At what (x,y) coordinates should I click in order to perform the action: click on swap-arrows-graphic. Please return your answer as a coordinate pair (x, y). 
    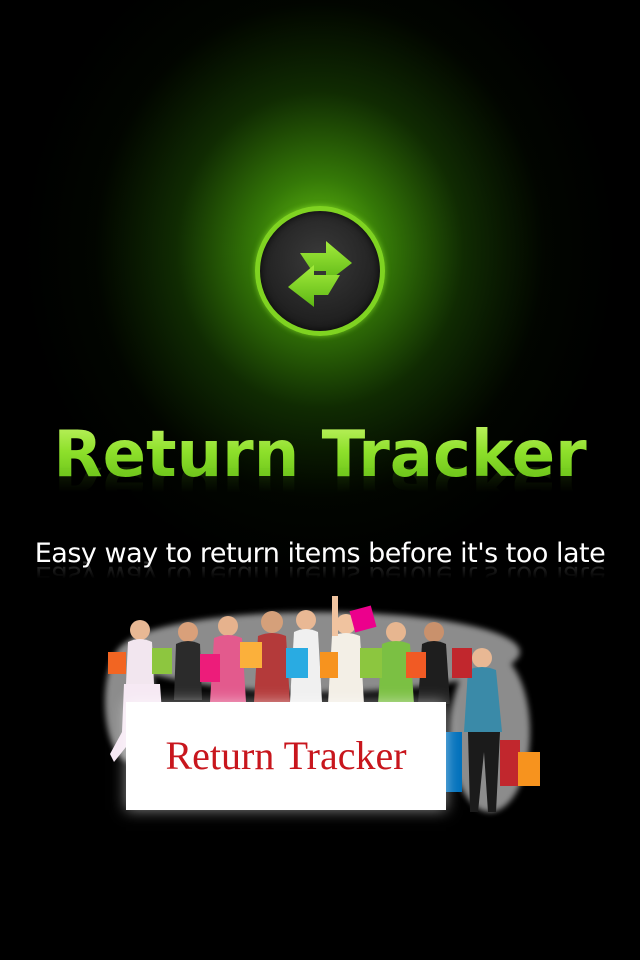
    Looking at the image, I should click on (320, 274).